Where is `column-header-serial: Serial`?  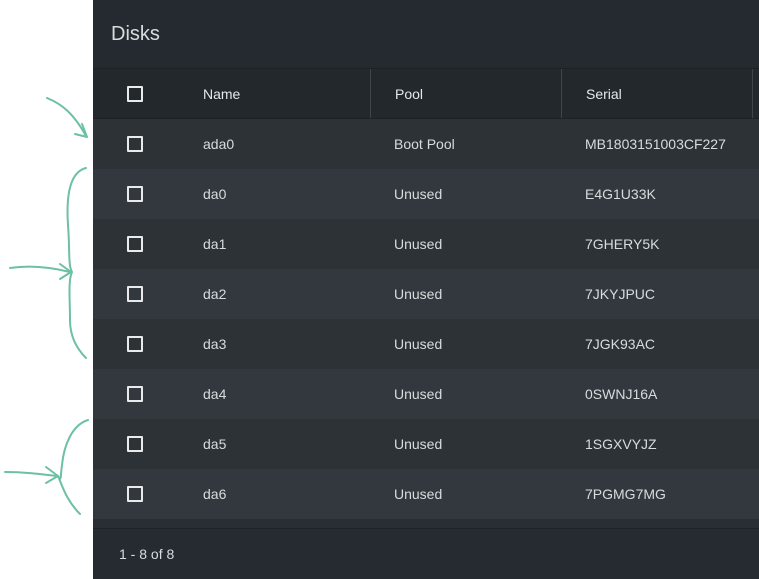
column-header-serial: Serial is located at coordinates (656, 93).